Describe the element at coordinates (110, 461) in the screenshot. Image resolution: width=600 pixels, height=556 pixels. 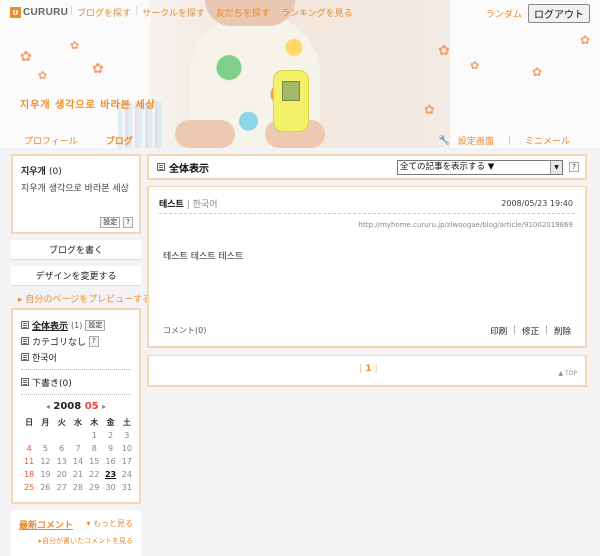
I see `calendar-day: 16` at that location.